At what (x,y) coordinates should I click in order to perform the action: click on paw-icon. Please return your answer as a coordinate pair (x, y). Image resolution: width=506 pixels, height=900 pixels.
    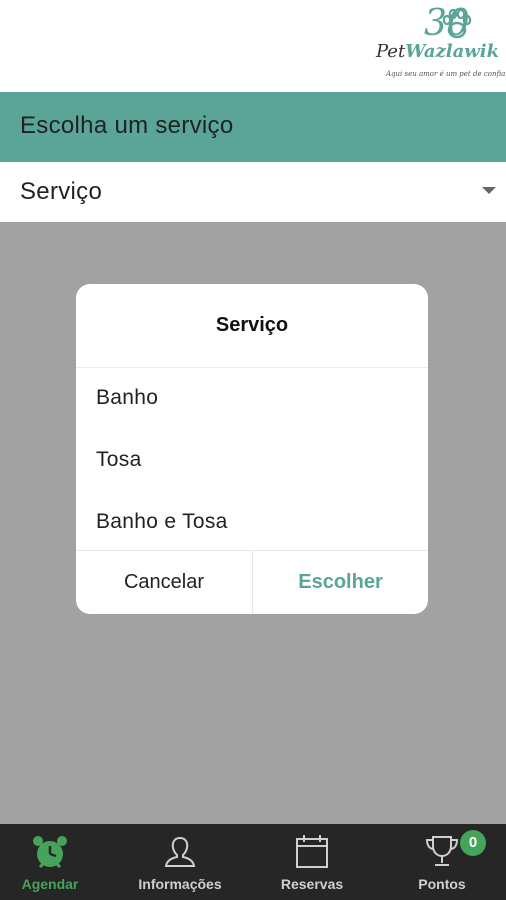
    Looking at the image, I should click on (457, 23).